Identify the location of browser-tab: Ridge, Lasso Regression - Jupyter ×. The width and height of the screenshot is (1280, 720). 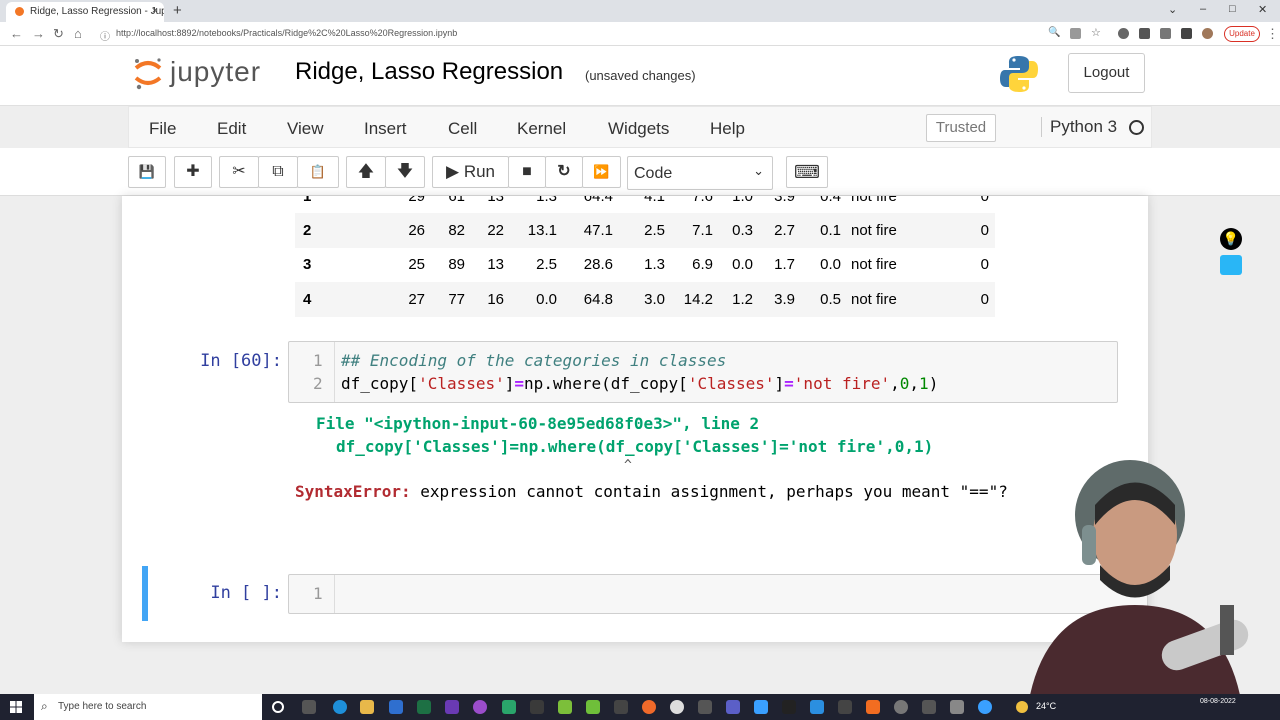
(85, 12).